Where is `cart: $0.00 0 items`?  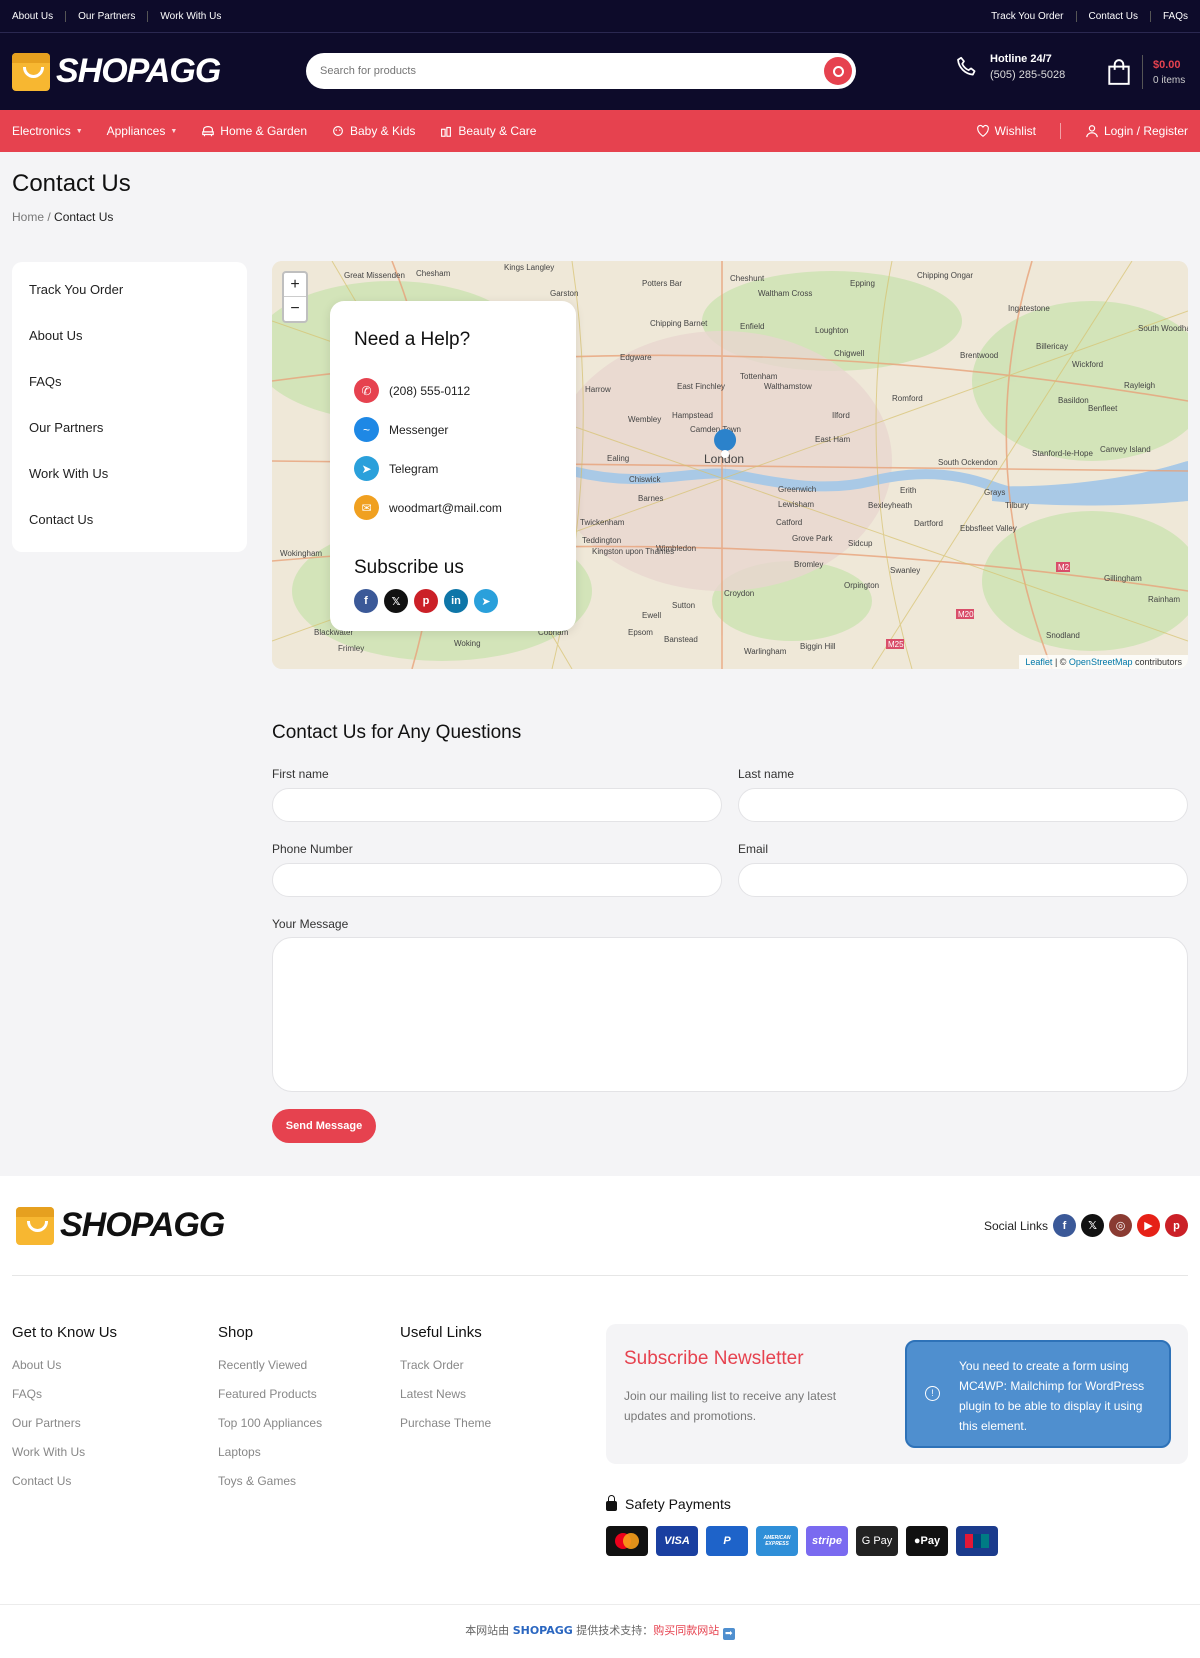
cart: $0.00 0 items is located at coordinates (1145, 72).